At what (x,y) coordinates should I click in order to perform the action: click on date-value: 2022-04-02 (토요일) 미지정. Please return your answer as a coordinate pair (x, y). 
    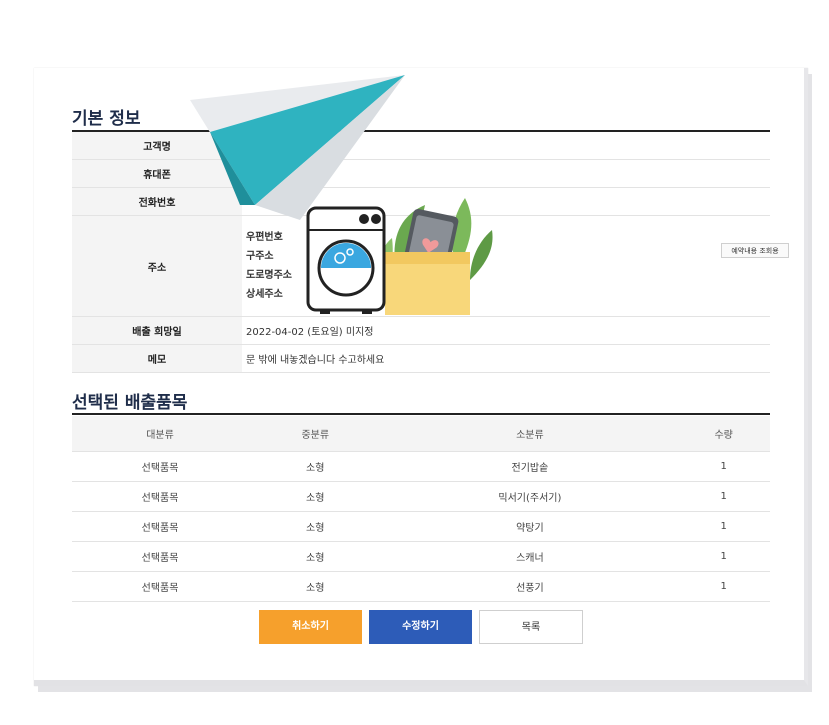
    Looking at the image, I should click on (506, 330).